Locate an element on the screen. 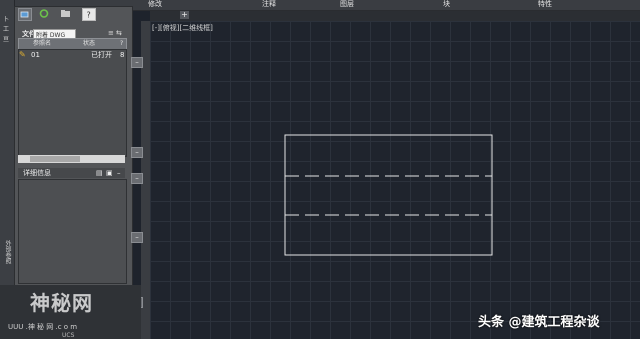  column-size: ? is located at coordinates (121, 44).